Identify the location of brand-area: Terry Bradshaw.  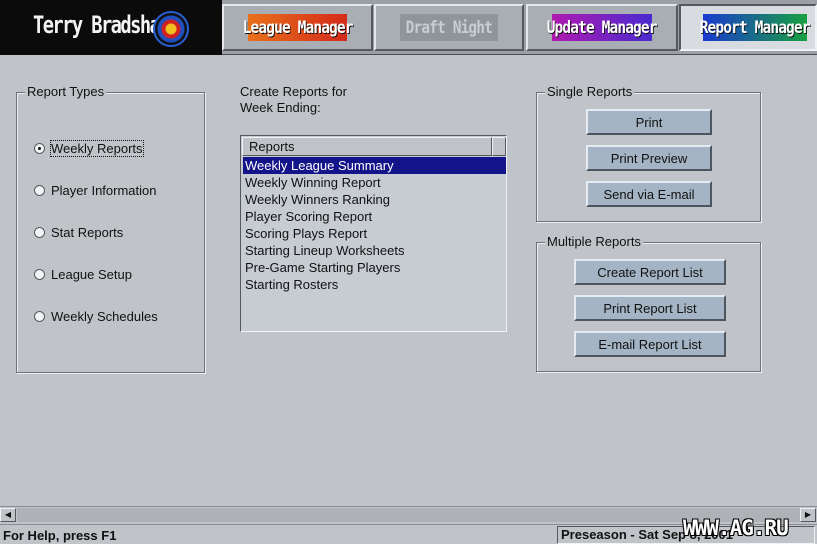
(111, 27).